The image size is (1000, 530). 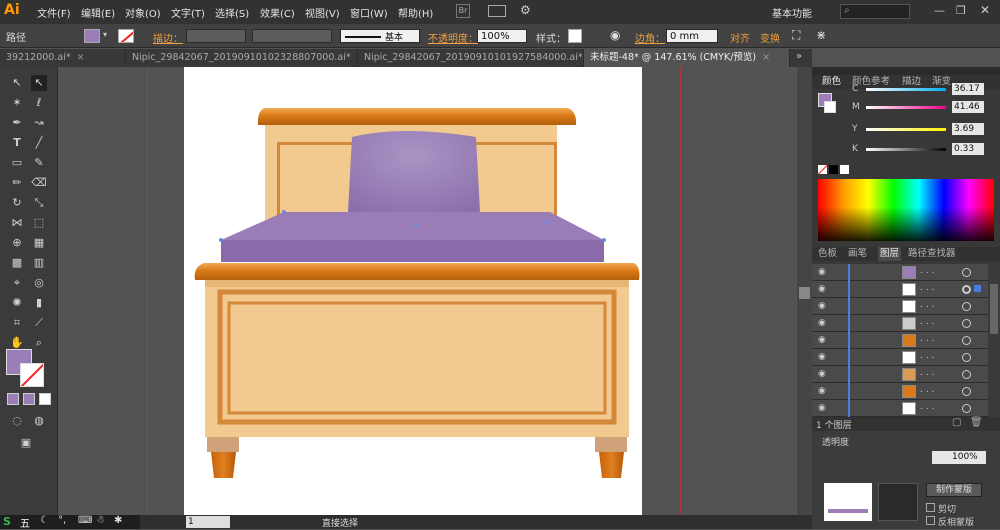 I want to click on gradient-mode-button, so click(x=29, y=399).